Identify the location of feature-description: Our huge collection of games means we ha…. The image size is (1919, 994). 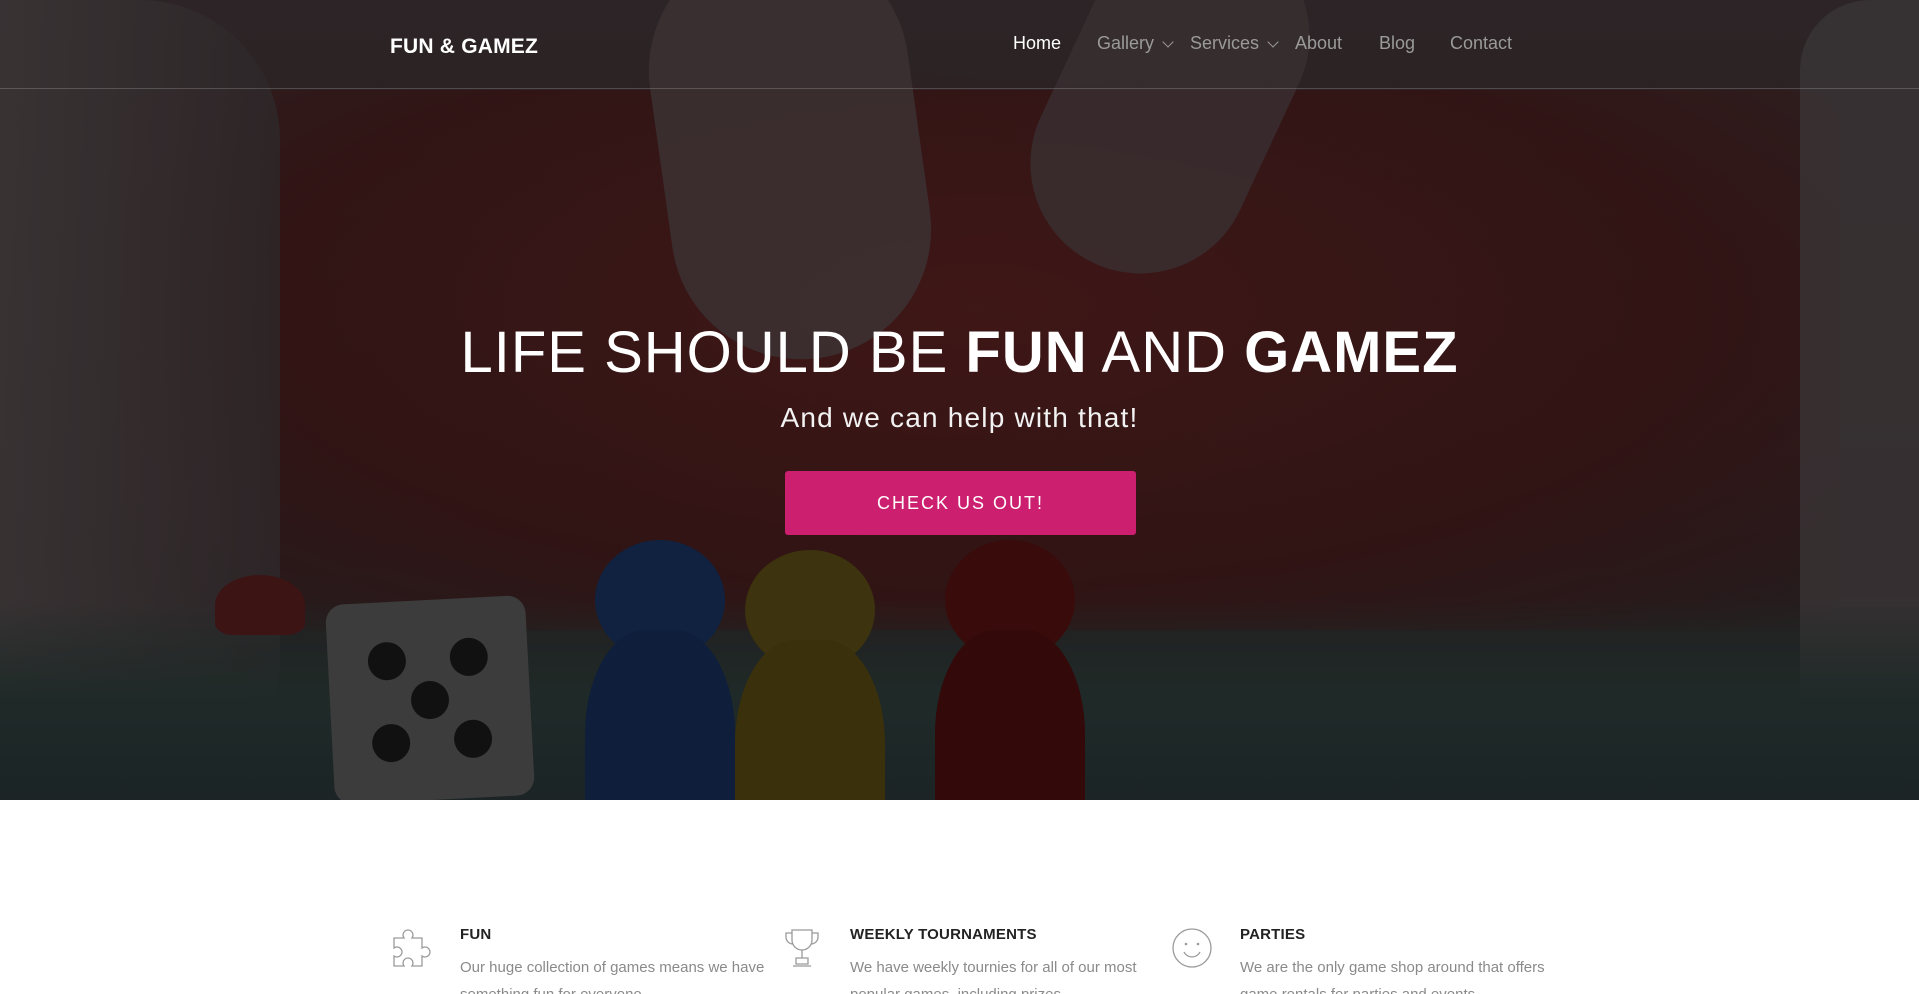
(612, 976).